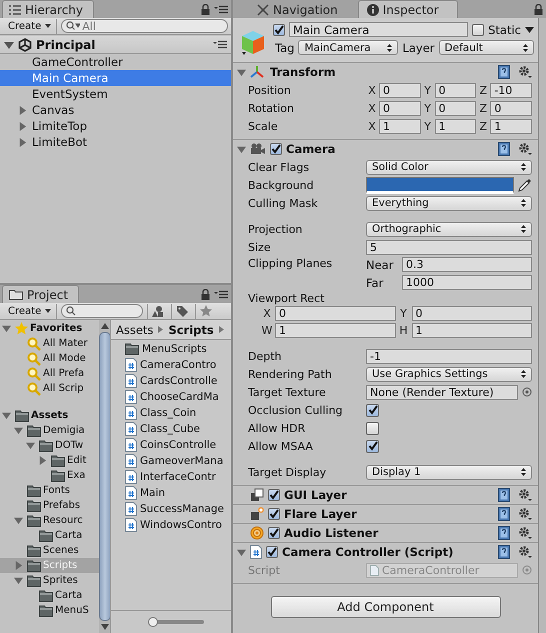 The width and height of the screenshot is (546, 633). I want to click on component-header: GUI Layer, so click(385, 495).